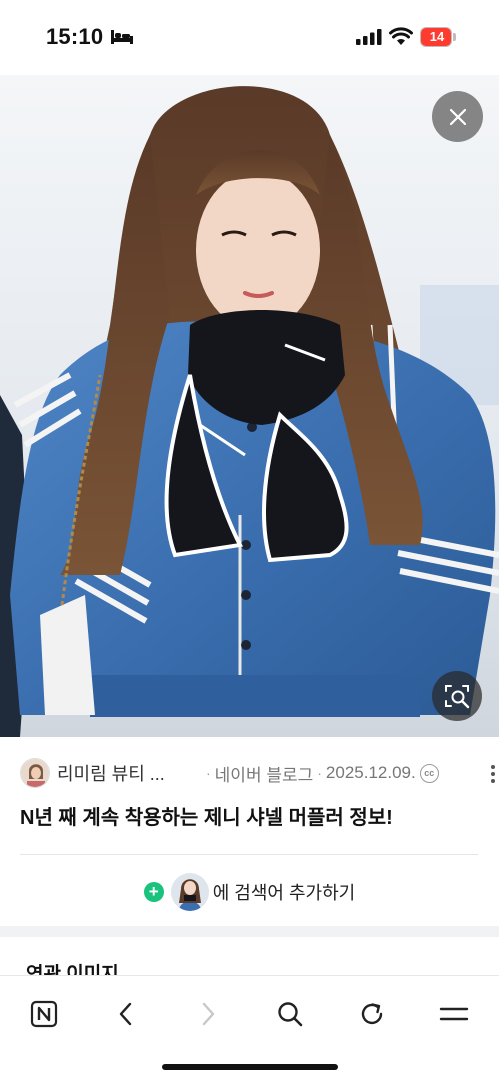 Image resolution: width=499 pixels, height=1080 pixels. What do you see at coordinates (284, 893) in the screenshot?
I see `add-search-label: 에 검색어 추가하기` at bounding box center [284, 893].